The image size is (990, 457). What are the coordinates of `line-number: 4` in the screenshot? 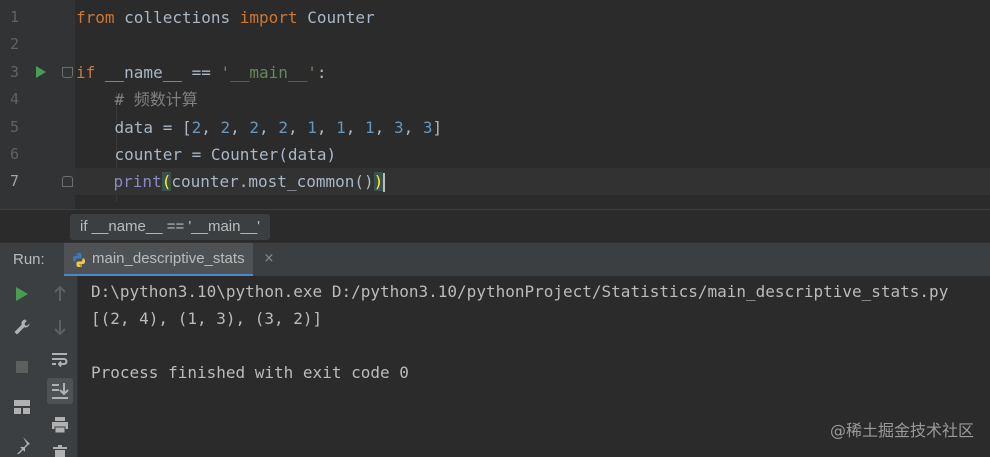 It's located at (15, 99).